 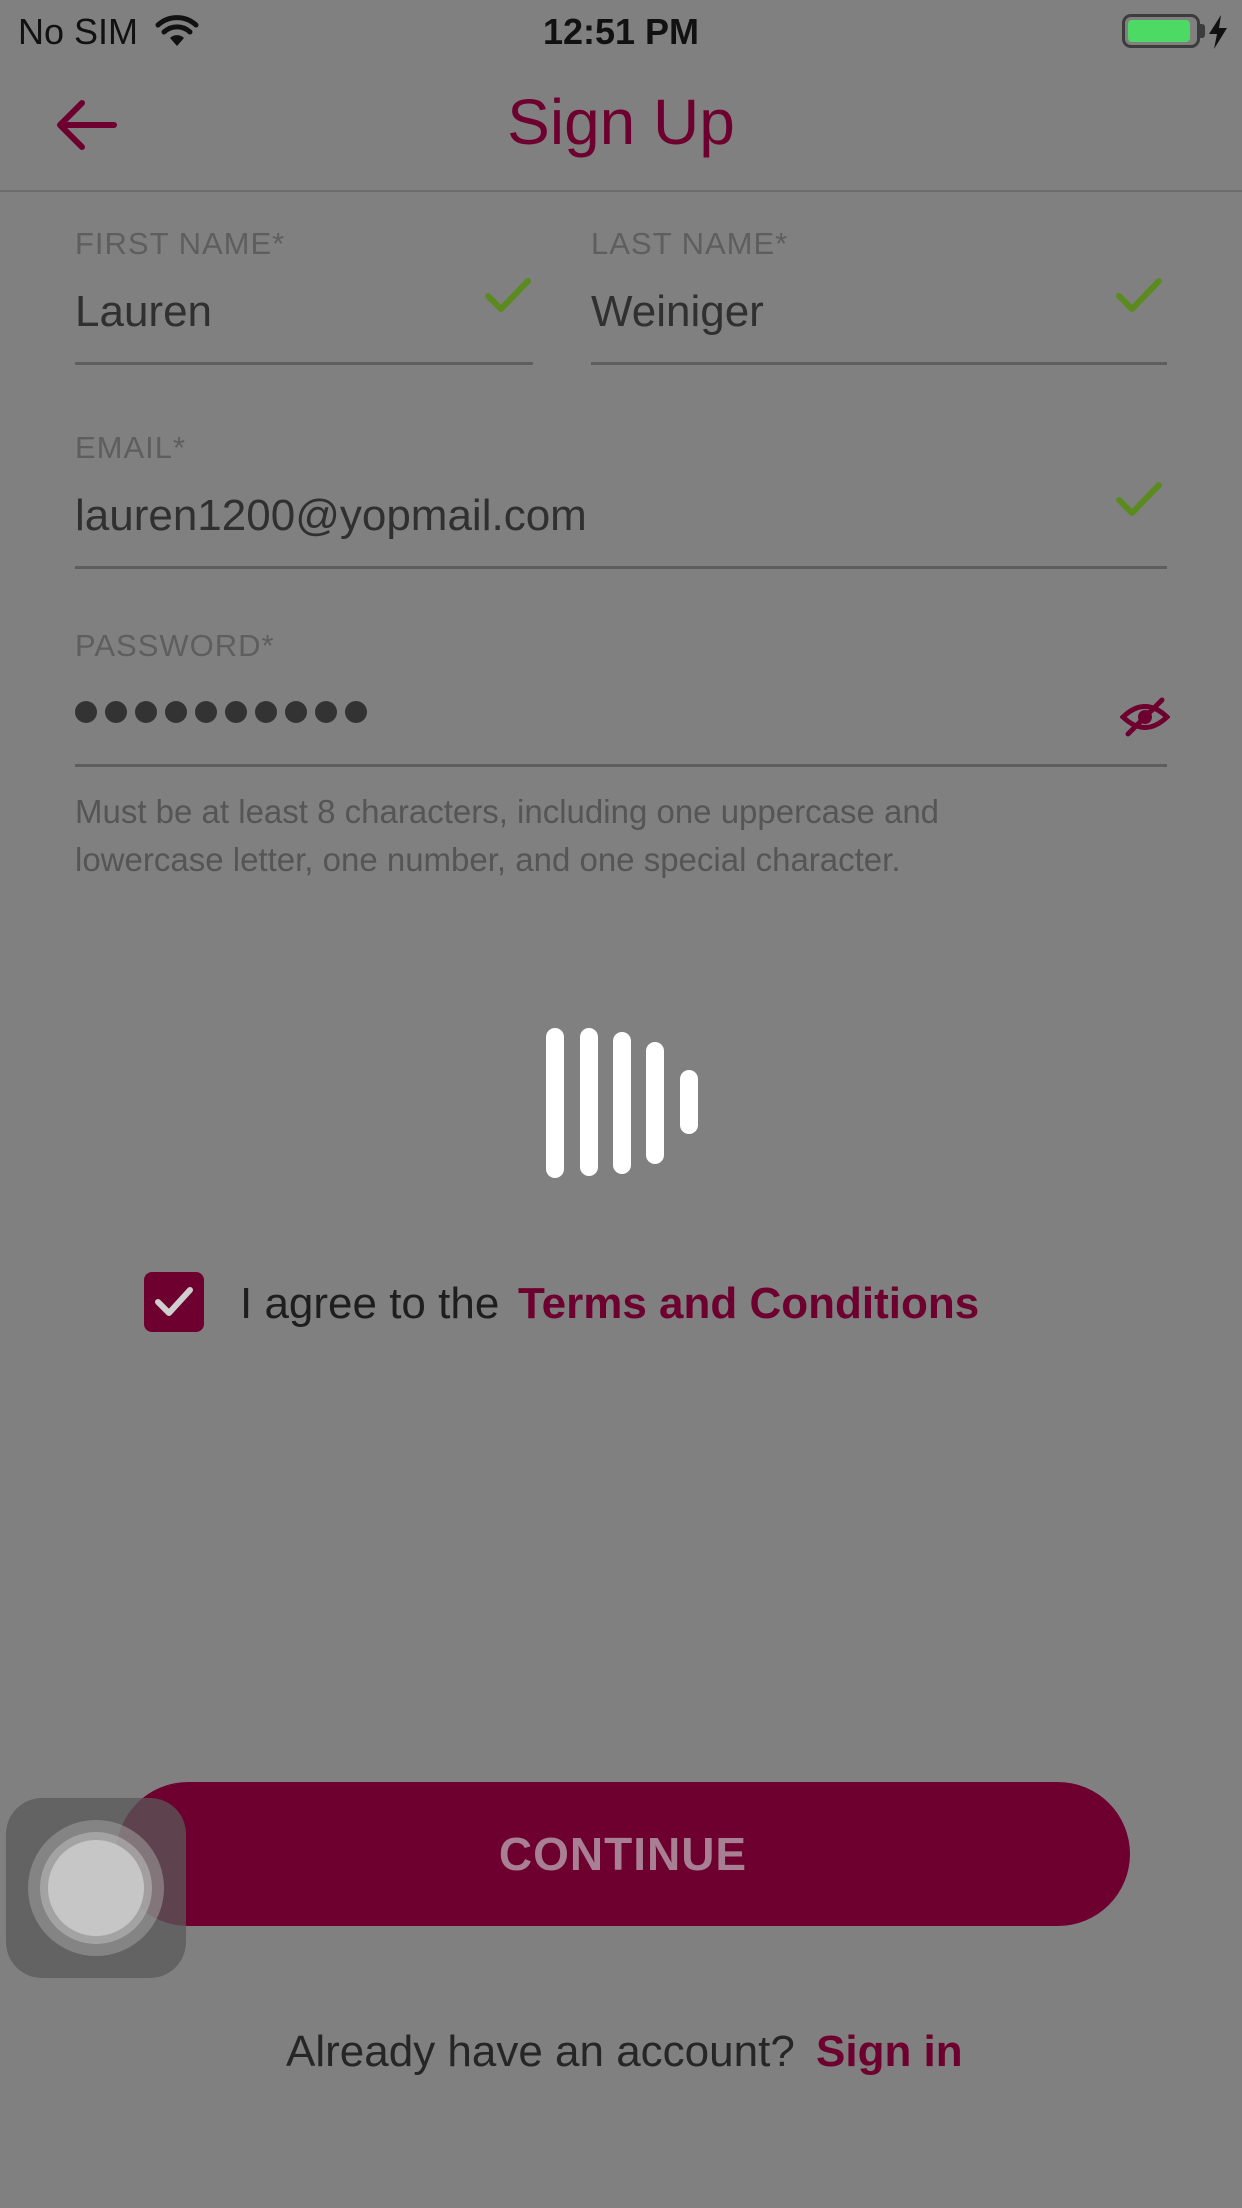 I want to click on assistive-touch-icon, so click(x=96, y=1888).